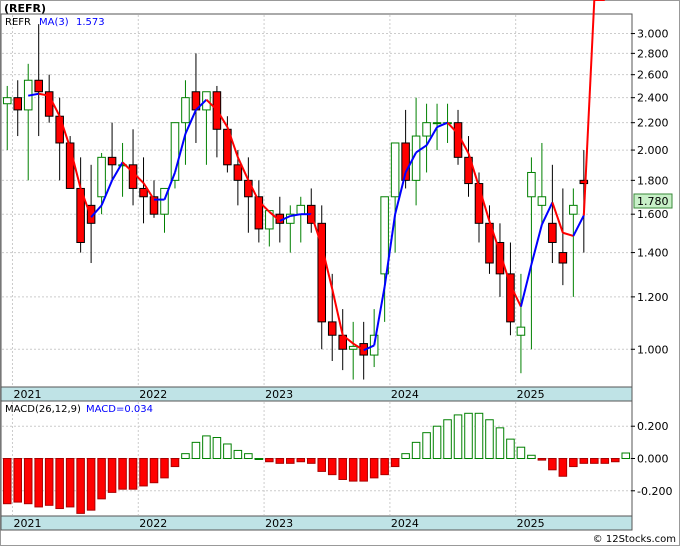 The height and width of the screenshot is (546, 680). What do you see at coordinates (653, 75) in the screenshot?
I see `price-y-tick-label: 2.600` at bounding box center [653, 75].